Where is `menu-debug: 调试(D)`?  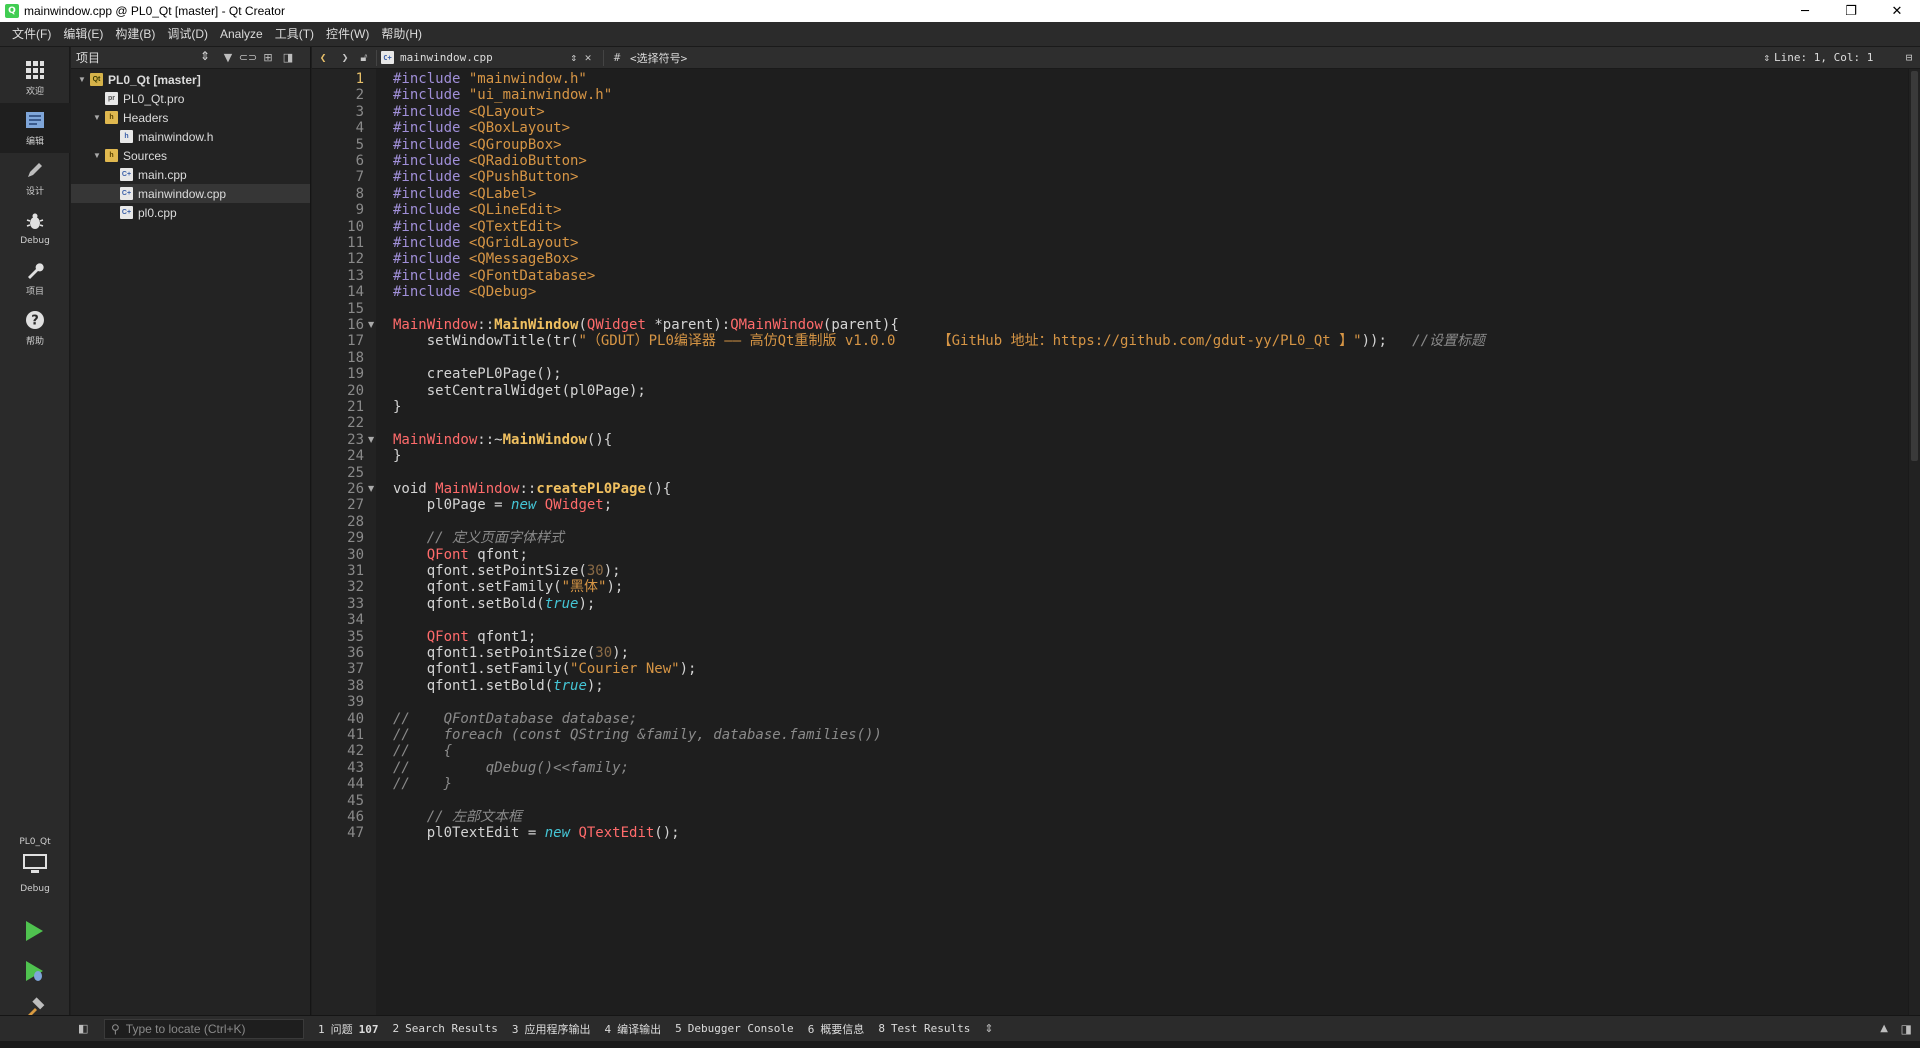
menu-debug: 调试(D) is located at coordinates (187, 34).